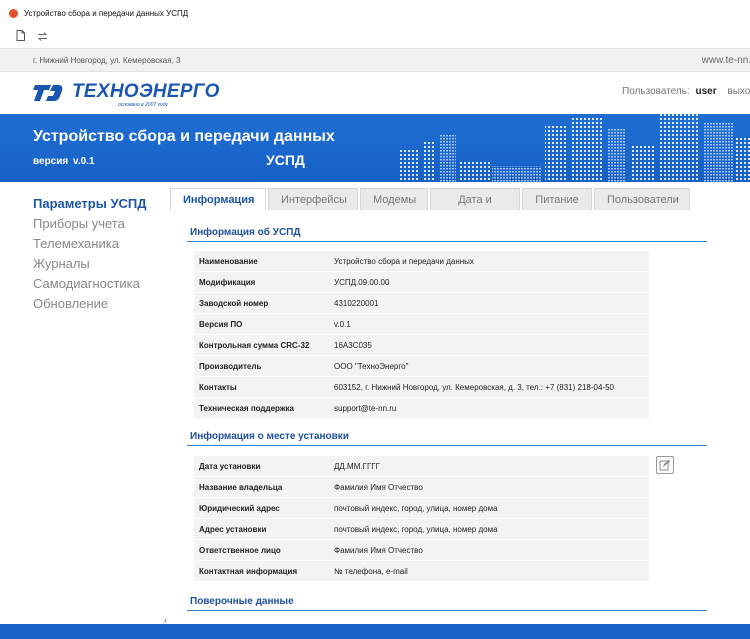  Describe the element at coordinates (218, 199) in the screenshot. I see `tab-info: Информация` at that location.